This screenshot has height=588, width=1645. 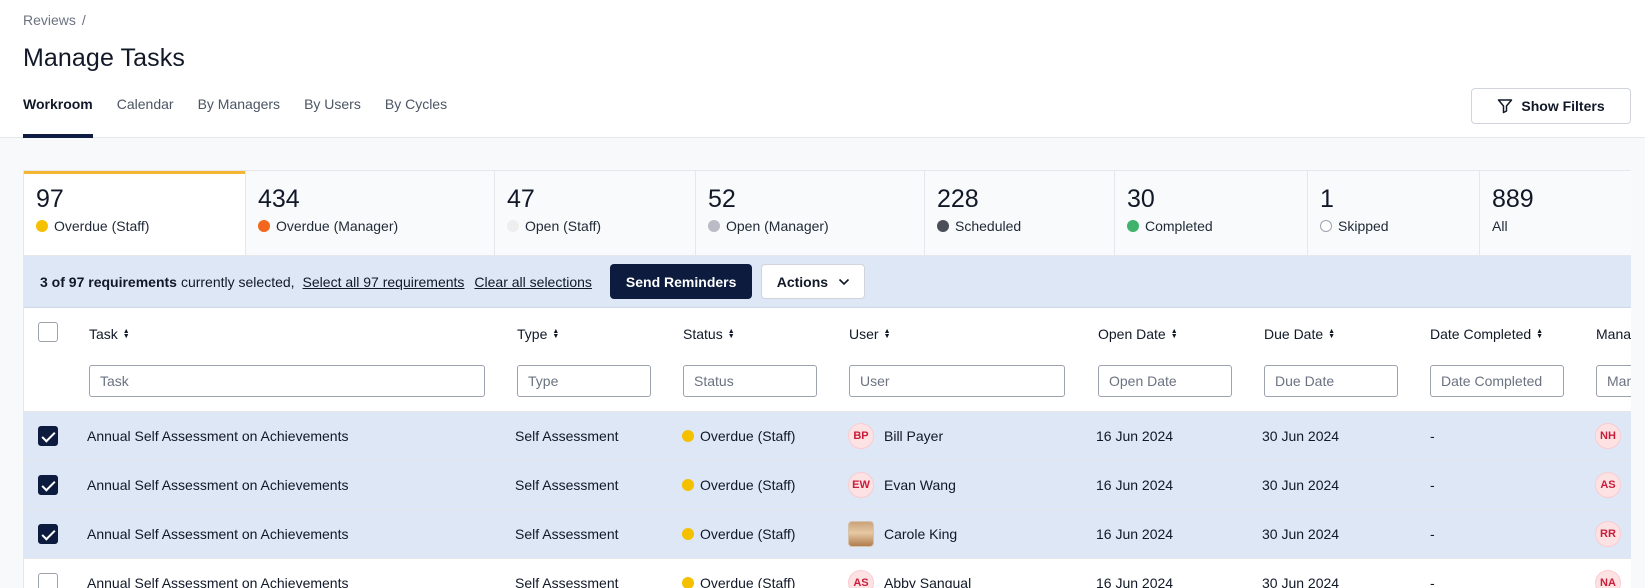 What do you see at coordinates (927, 581) in the screenshot?
I see `user-cell: Abby Sangual` at bounding box center [927, 581].